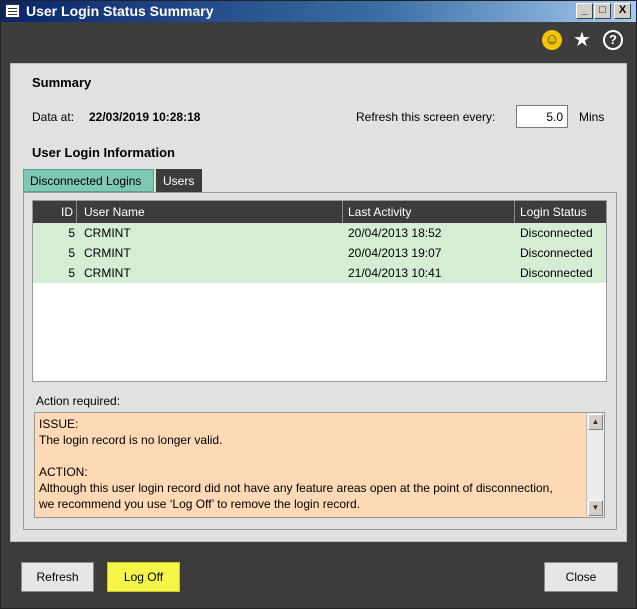 This screenshot has width=637, height=609. What do you see at coordinates (426, 117) in the screenshot?
I see `refresh-interval-label: Refresh this screen every:` at bounding box center [426, 117].